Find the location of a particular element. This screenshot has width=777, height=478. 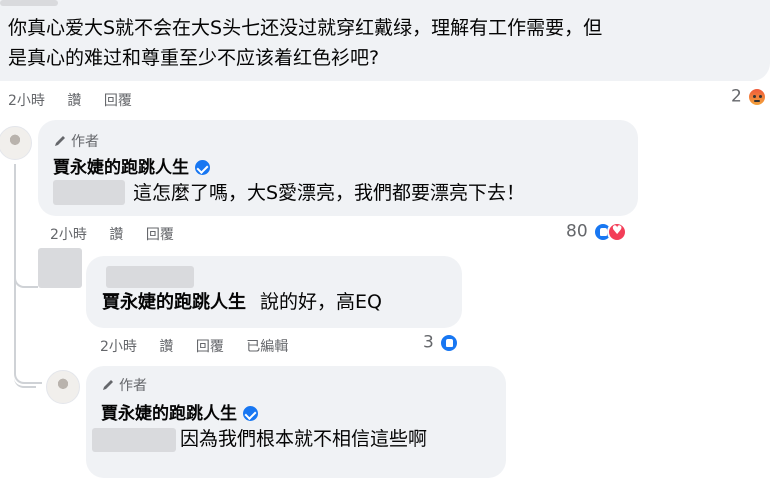

angry-reaction-icon is located at coordinates (756, 96).